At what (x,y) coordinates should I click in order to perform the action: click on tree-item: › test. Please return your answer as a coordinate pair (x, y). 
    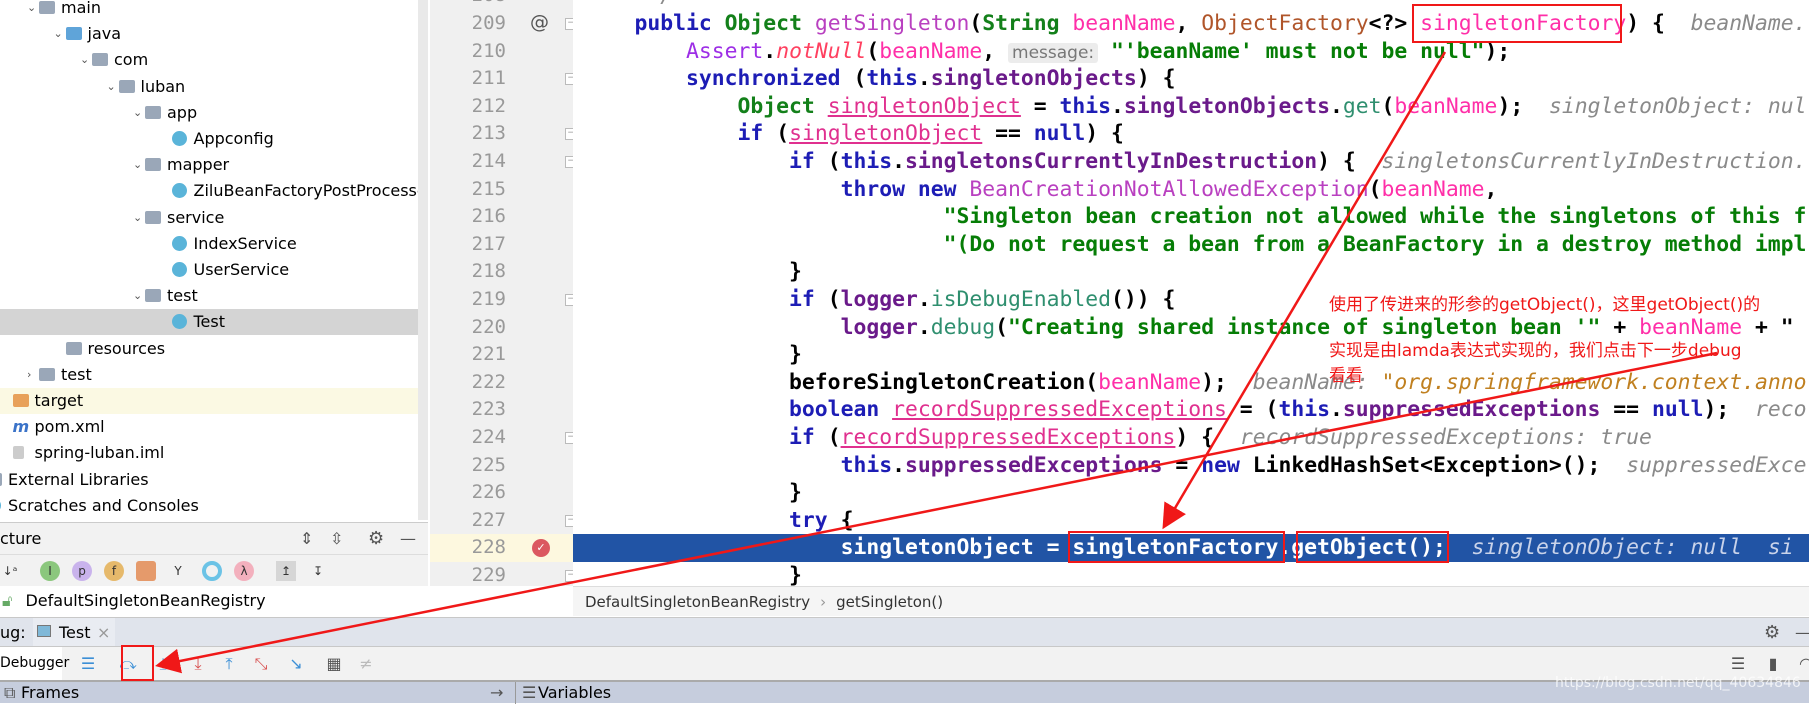
    Looking at the image, I should click on (209, 375).